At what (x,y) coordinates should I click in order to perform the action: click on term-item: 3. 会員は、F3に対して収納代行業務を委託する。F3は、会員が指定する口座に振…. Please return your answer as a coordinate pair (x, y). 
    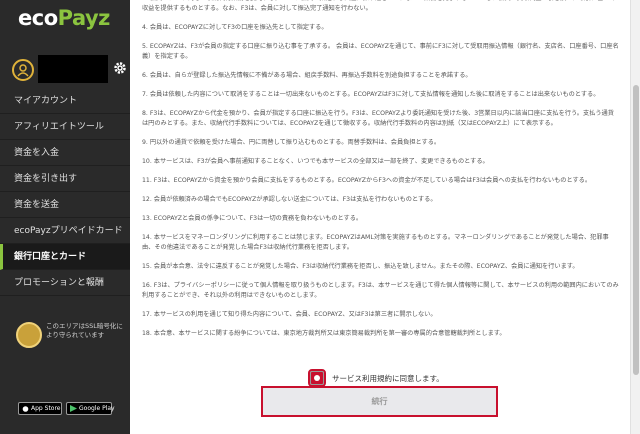
    Looking at the image, I should click on (379, 6).